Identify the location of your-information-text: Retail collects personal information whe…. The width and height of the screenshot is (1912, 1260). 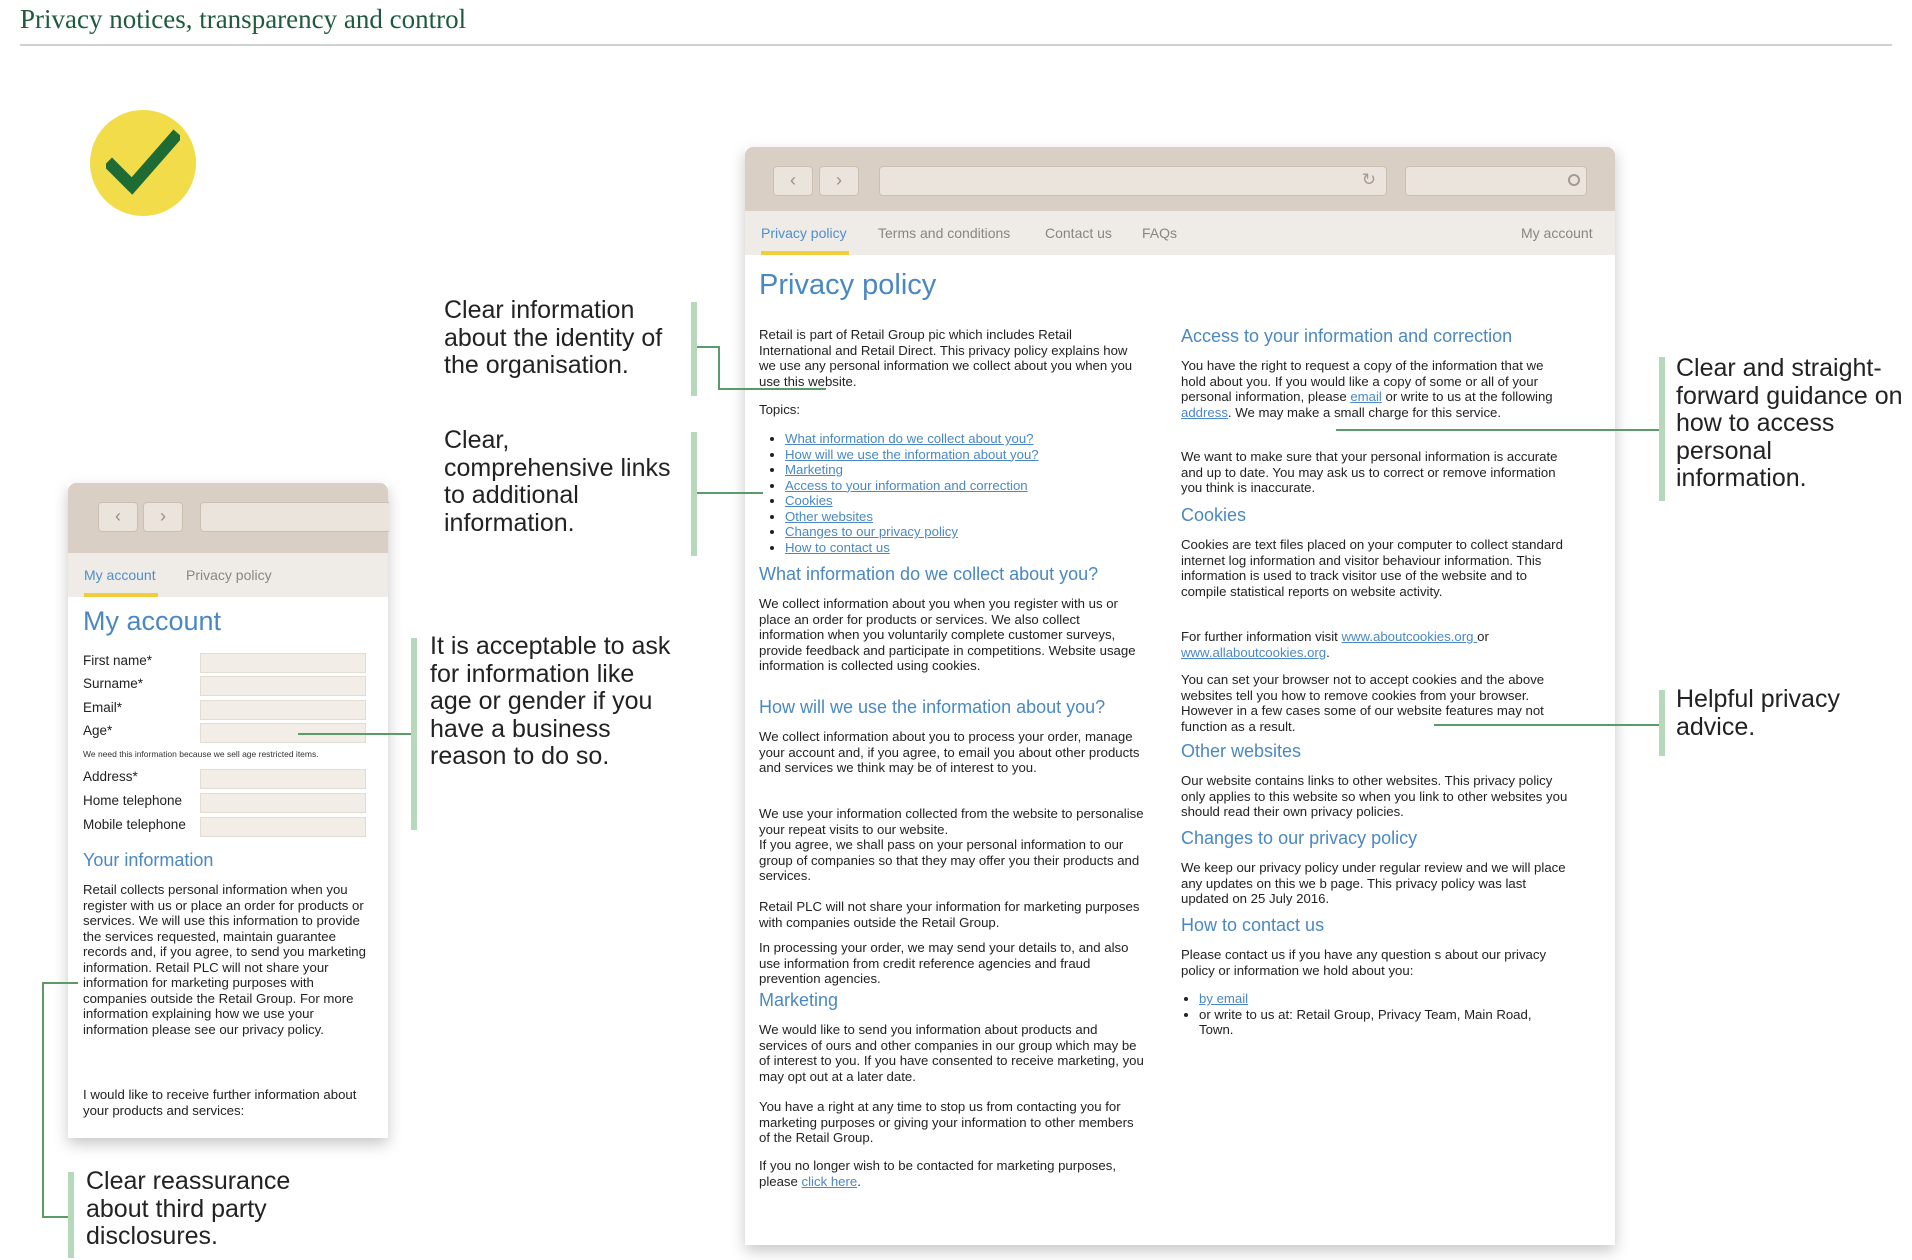
(224, 959).